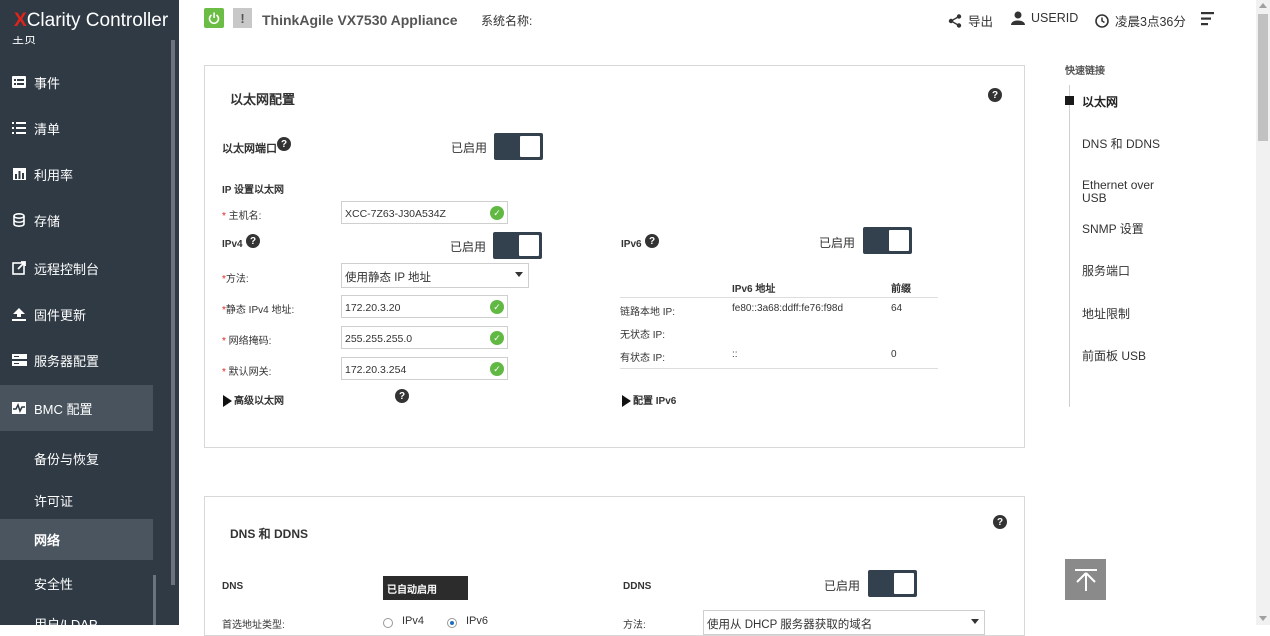 This screenshot has height=636, width=1270. I want to click on sidebar-item-bmc-config: BMC 配置, so click(76, 408).